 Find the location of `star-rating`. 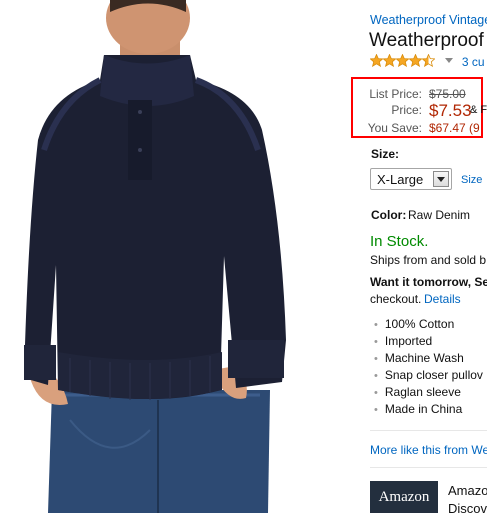

star-rating is located at coordinates (402, 62).